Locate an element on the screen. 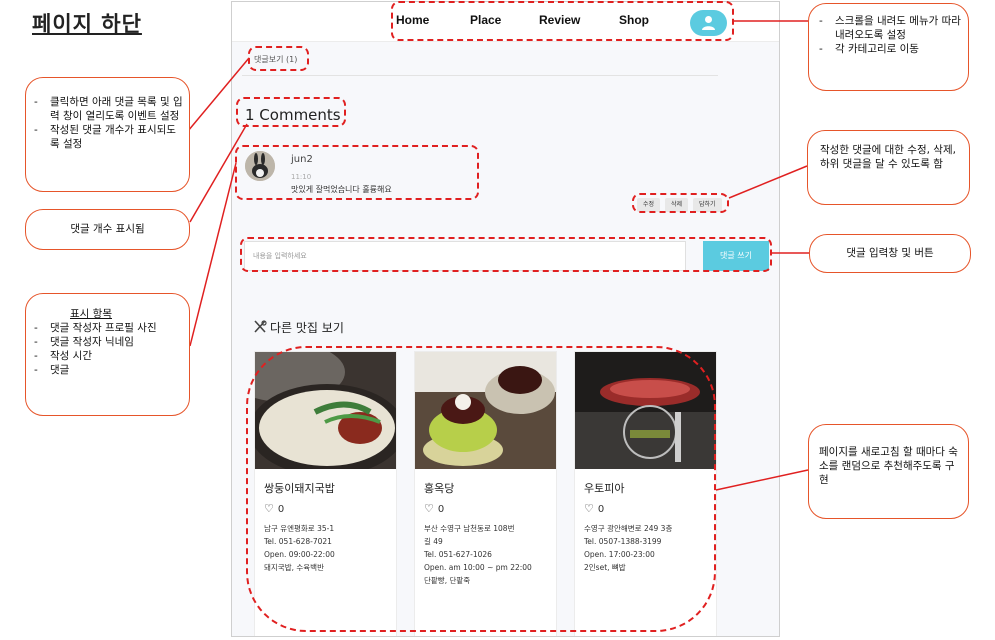 This screenshot has width=995, height=640. note-line: 댓글 is located at coordinates (106, 370).